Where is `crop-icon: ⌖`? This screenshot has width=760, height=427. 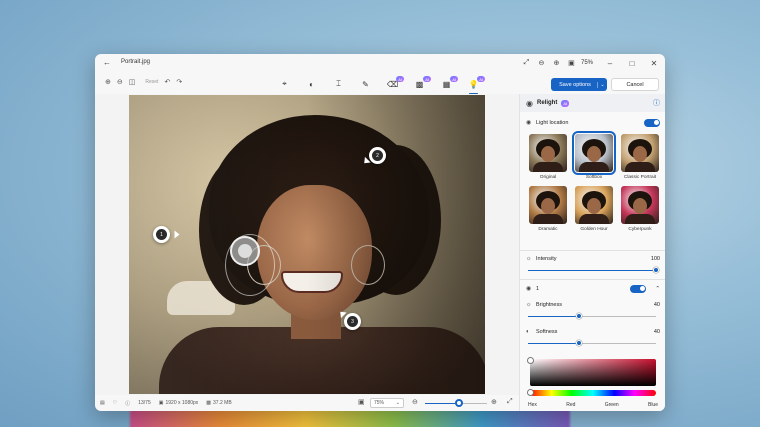
crop-icon: ⌖ is located at coordinates (284, 83).